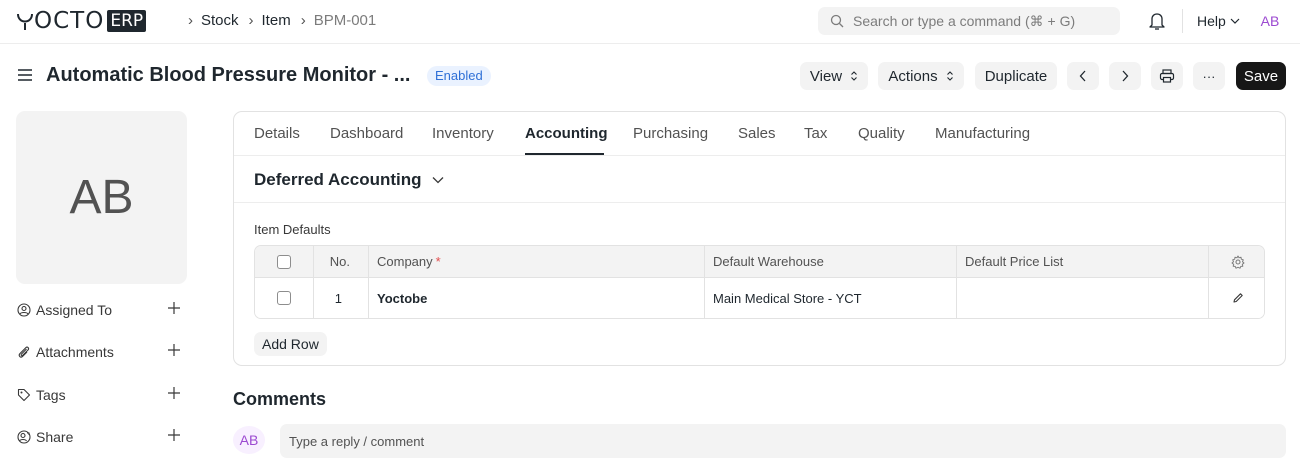 The width and height of the screenshot is (1300, 473). I want to click on row-select-cell, so click(284, 298).